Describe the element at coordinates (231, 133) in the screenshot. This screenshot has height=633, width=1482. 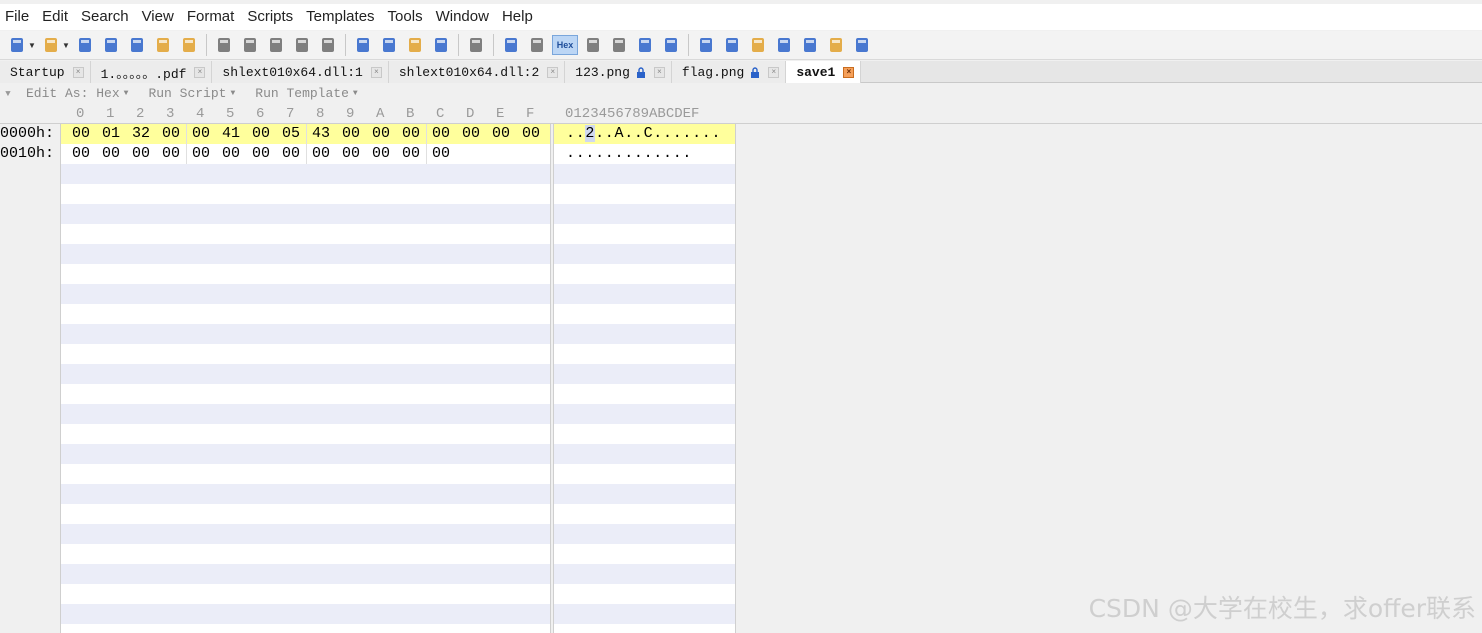
I see `hex-byte: 41` at that location.